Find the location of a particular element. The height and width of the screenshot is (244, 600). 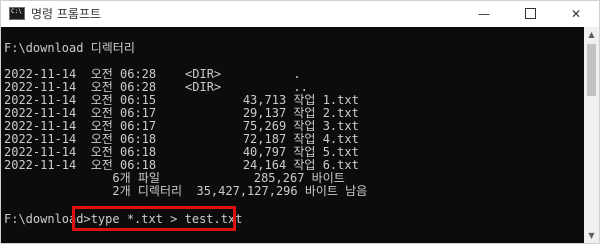

scroll-down-icon: ▼ is located at coordinates (591, 235).